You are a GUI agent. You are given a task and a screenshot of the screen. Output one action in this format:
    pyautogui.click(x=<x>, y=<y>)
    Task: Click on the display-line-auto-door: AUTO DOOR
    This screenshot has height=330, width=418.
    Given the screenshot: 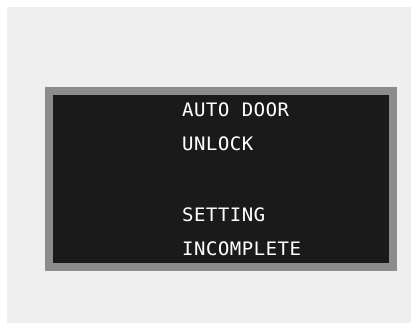 What is the action you would take?
    pyautogui.click(x=236, y=110)
    